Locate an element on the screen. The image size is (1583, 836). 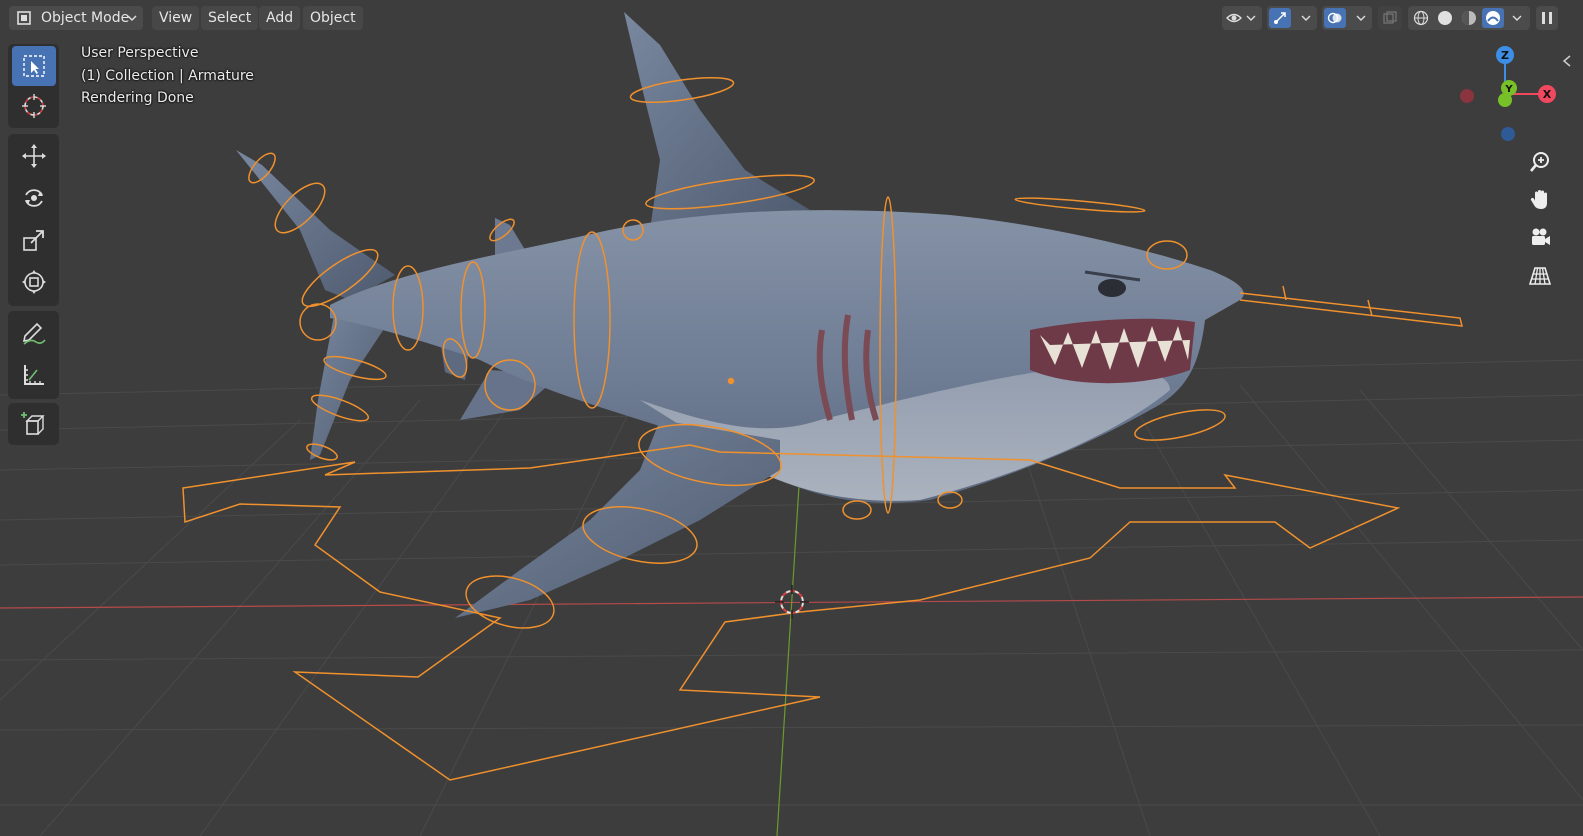
gizmo-toggle is located at coordinates (1292, 18).